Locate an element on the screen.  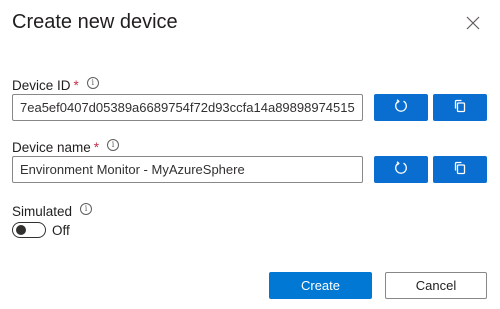
device-name-label: Device name is located at coordinates (51, 147).